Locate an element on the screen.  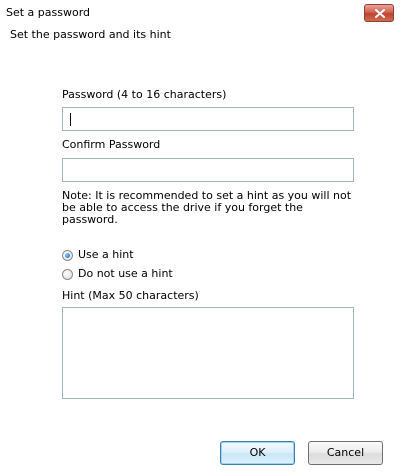
hint-textarea is located at coordinates (208, 353).